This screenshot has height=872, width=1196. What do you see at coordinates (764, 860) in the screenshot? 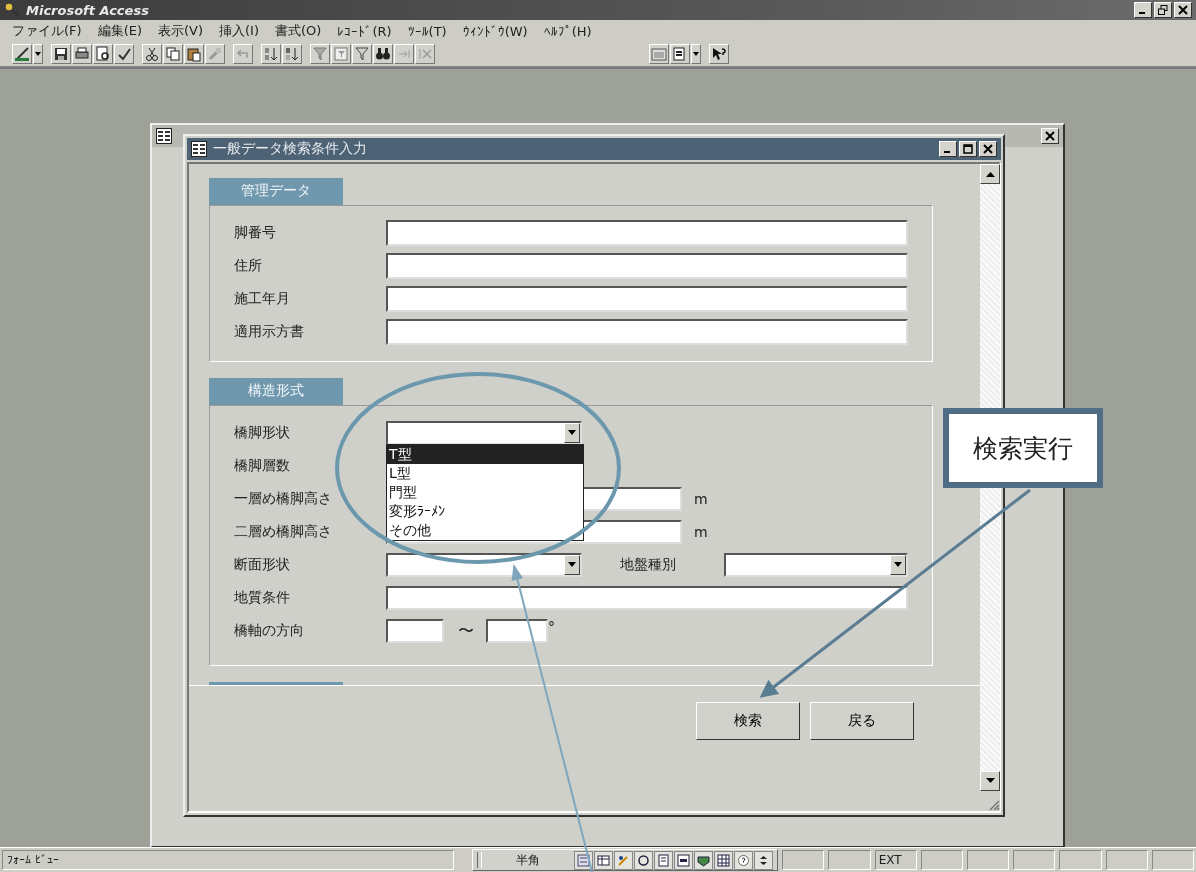
I see `spinner-icon` at bounding box center [764, 860].